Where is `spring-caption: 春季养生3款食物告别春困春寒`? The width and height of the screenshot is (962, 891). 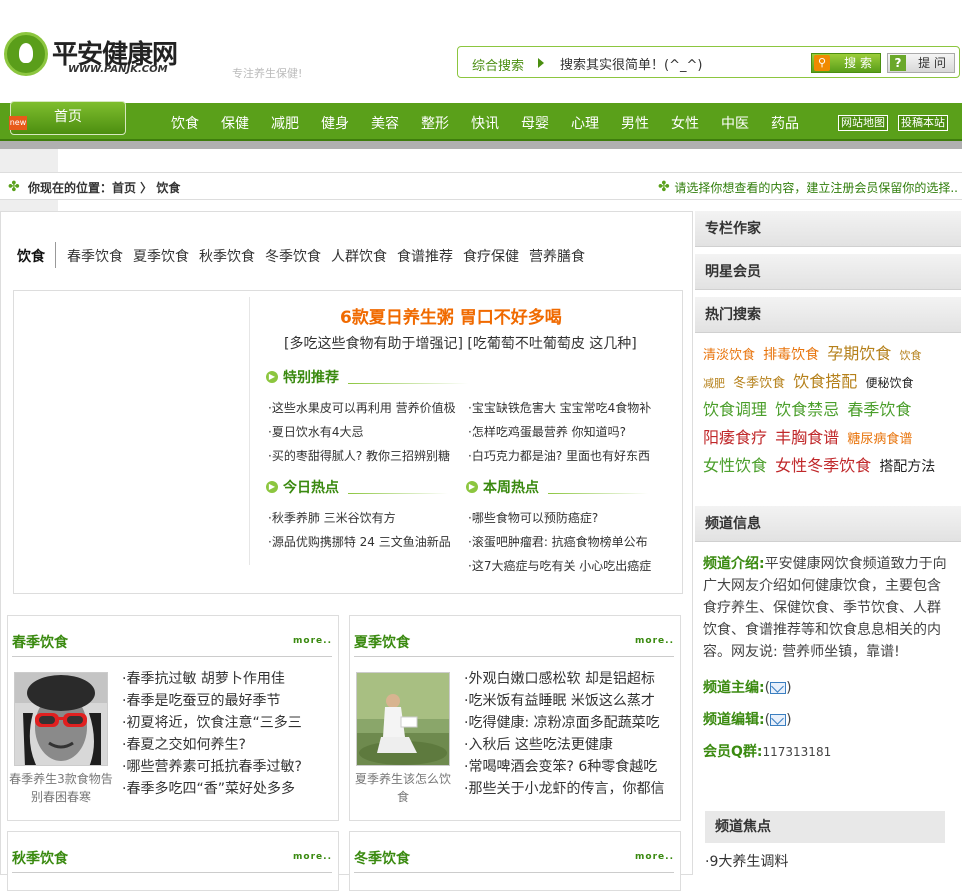 spring-caption: 春季养生3款食物告别春困春寒 is located at coordinates (61, 788).